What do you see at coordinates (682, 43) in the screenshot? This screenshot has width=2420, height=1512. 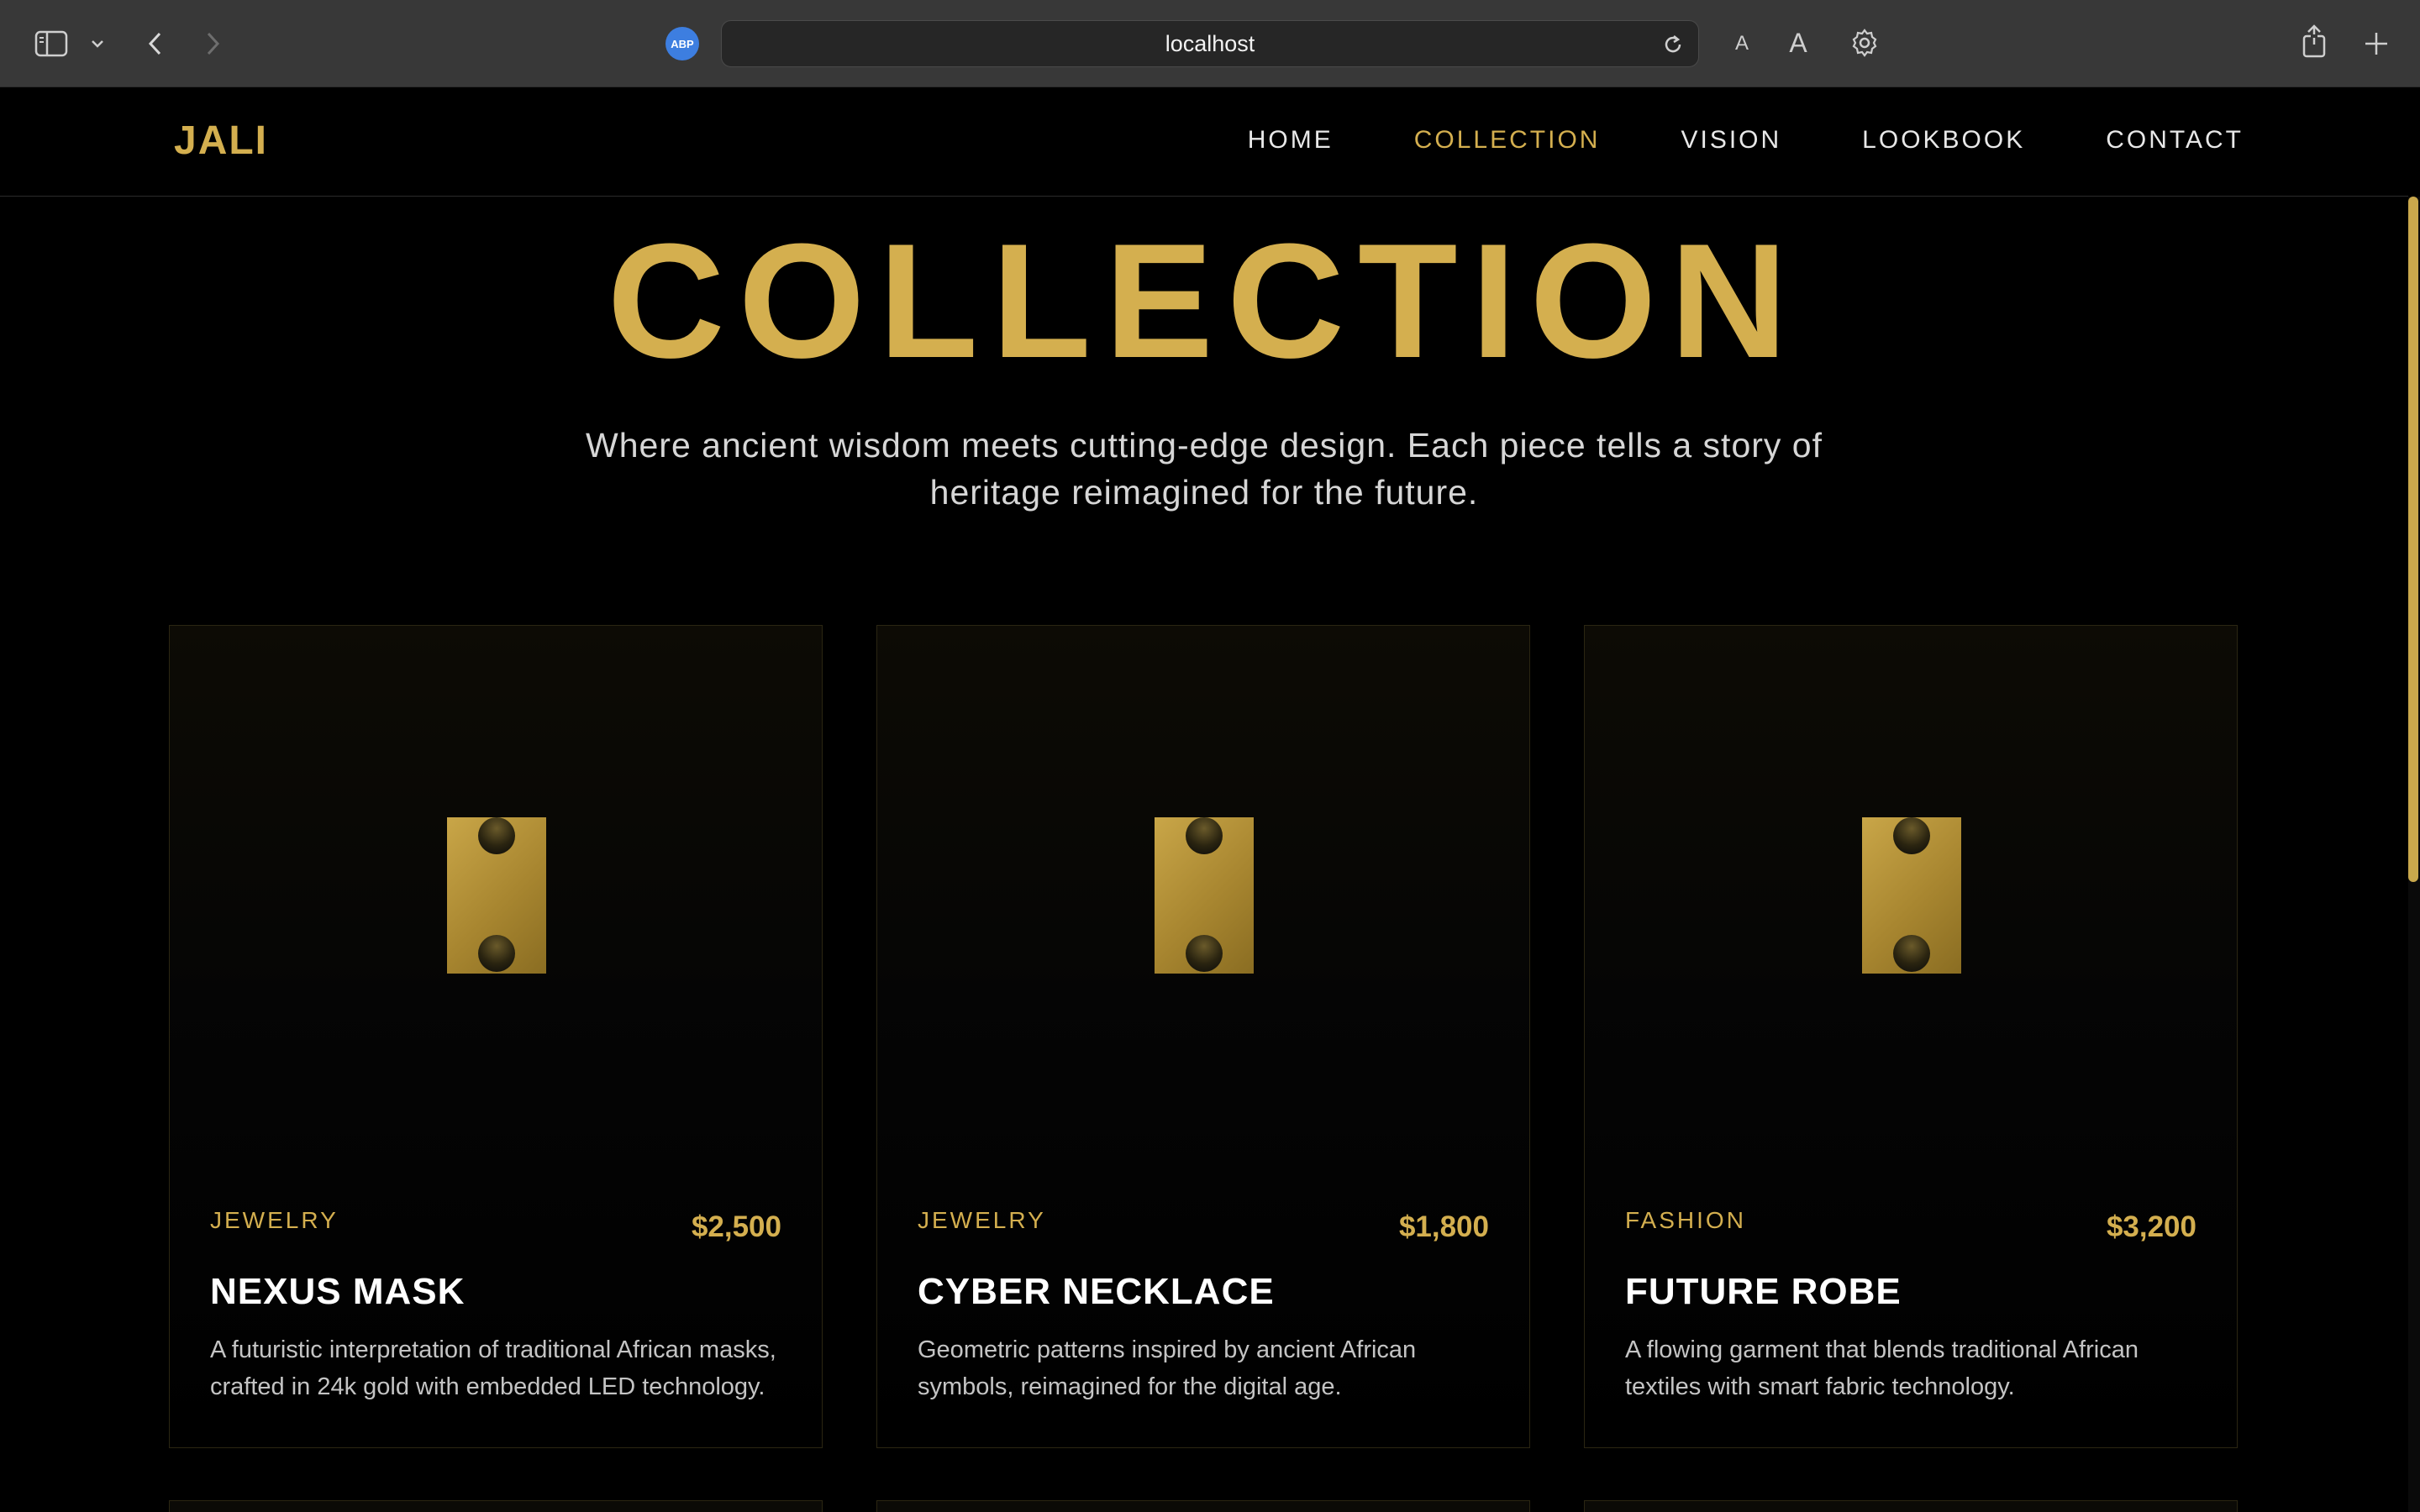 I see `adblock-extension-icon: ABP` at bounding box center [682, 43].